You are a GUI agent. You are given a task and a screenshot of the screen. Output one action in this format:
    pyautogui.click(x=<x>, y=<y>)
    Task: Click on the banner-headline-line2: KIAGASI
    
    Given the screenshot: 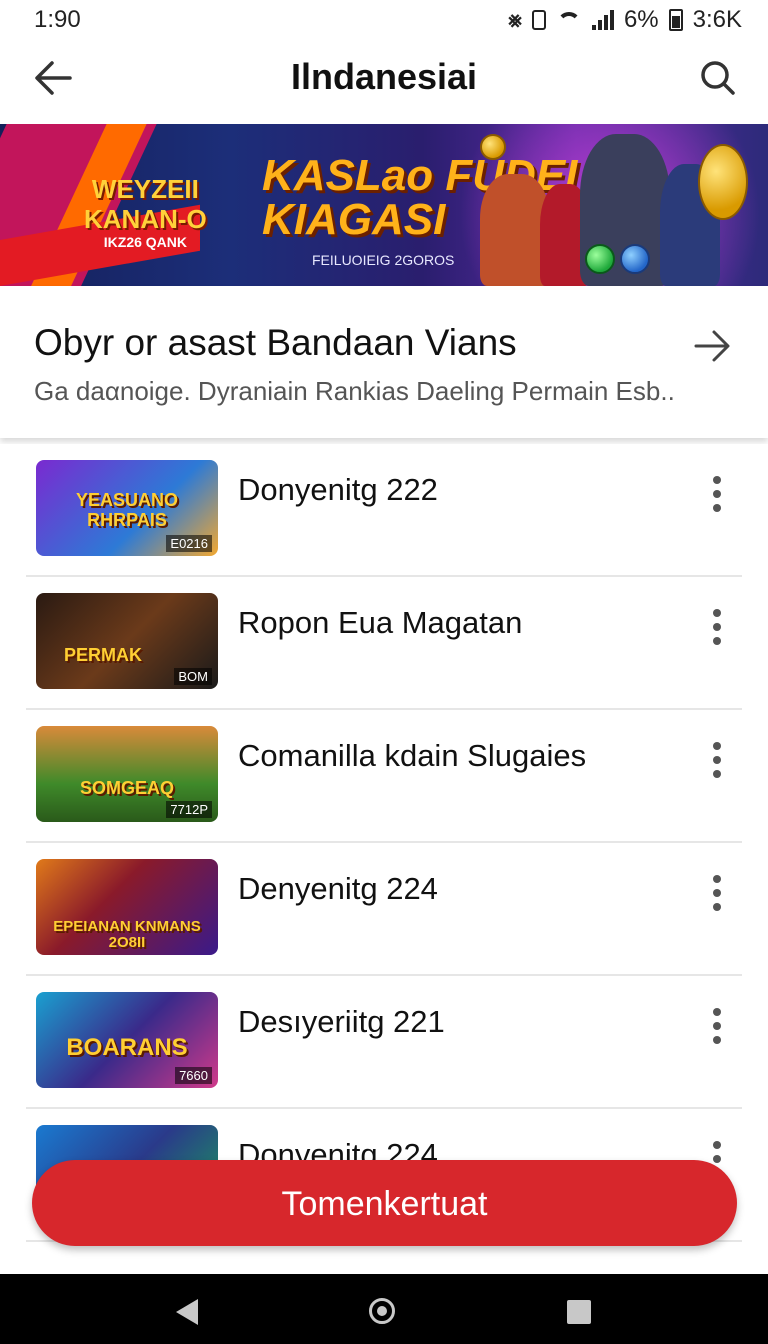 What is the action you would take?
    pyautogui.click(x=354, y=219)
    